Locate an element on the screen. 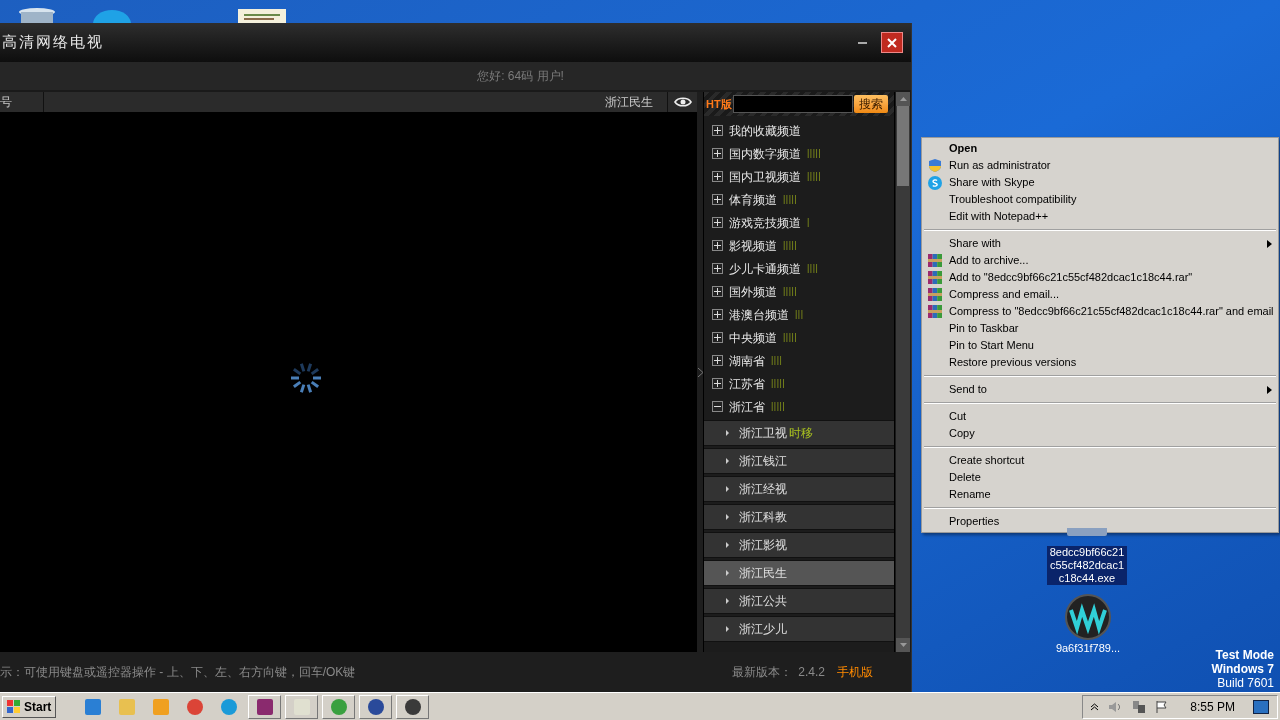 The image size is (1280, 720). down-arrow-icon is located at coordinates (903, 645).